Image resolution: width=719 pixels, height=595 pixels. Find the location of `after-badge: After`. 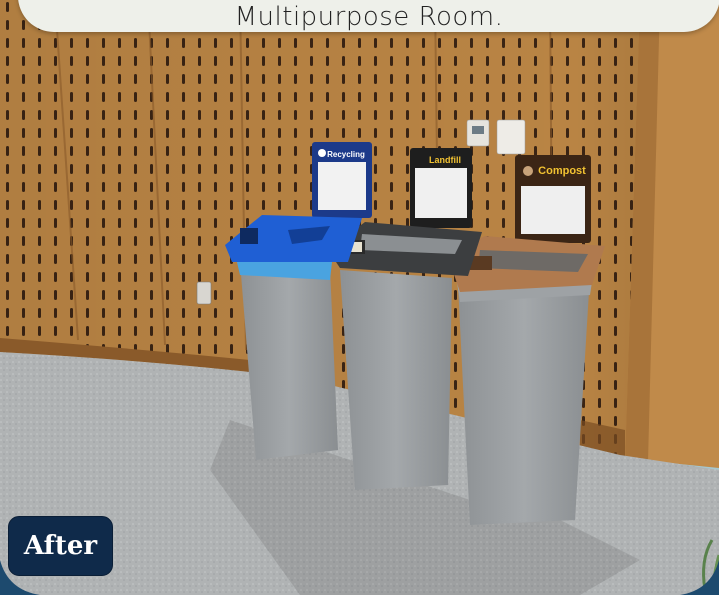

after-badge: After is located at coordinates (60, 546).